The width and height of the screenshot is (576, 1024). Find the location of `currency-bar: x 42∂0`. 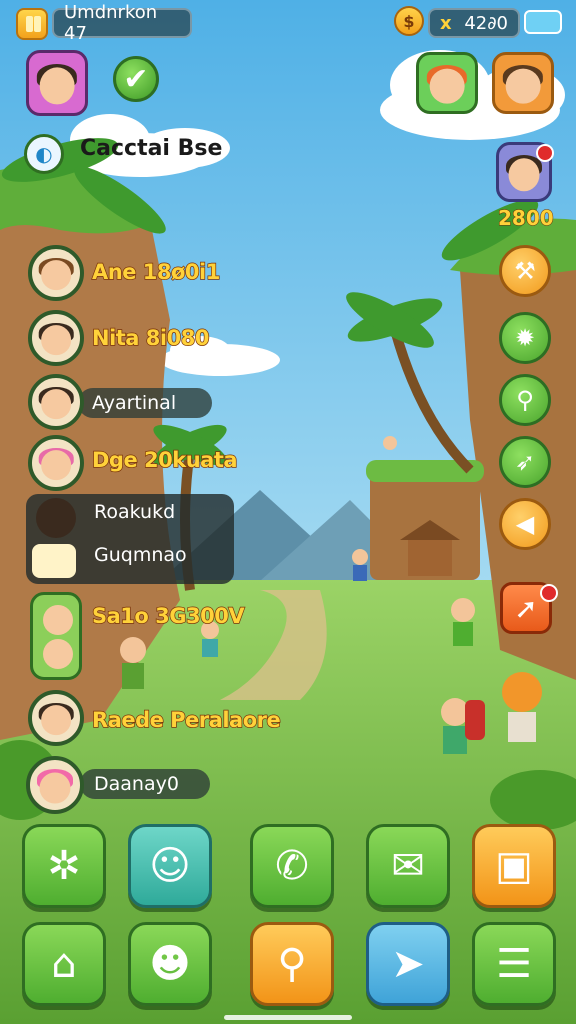

currency-bar: x 42∂0 is located at coordinates (474, 23).